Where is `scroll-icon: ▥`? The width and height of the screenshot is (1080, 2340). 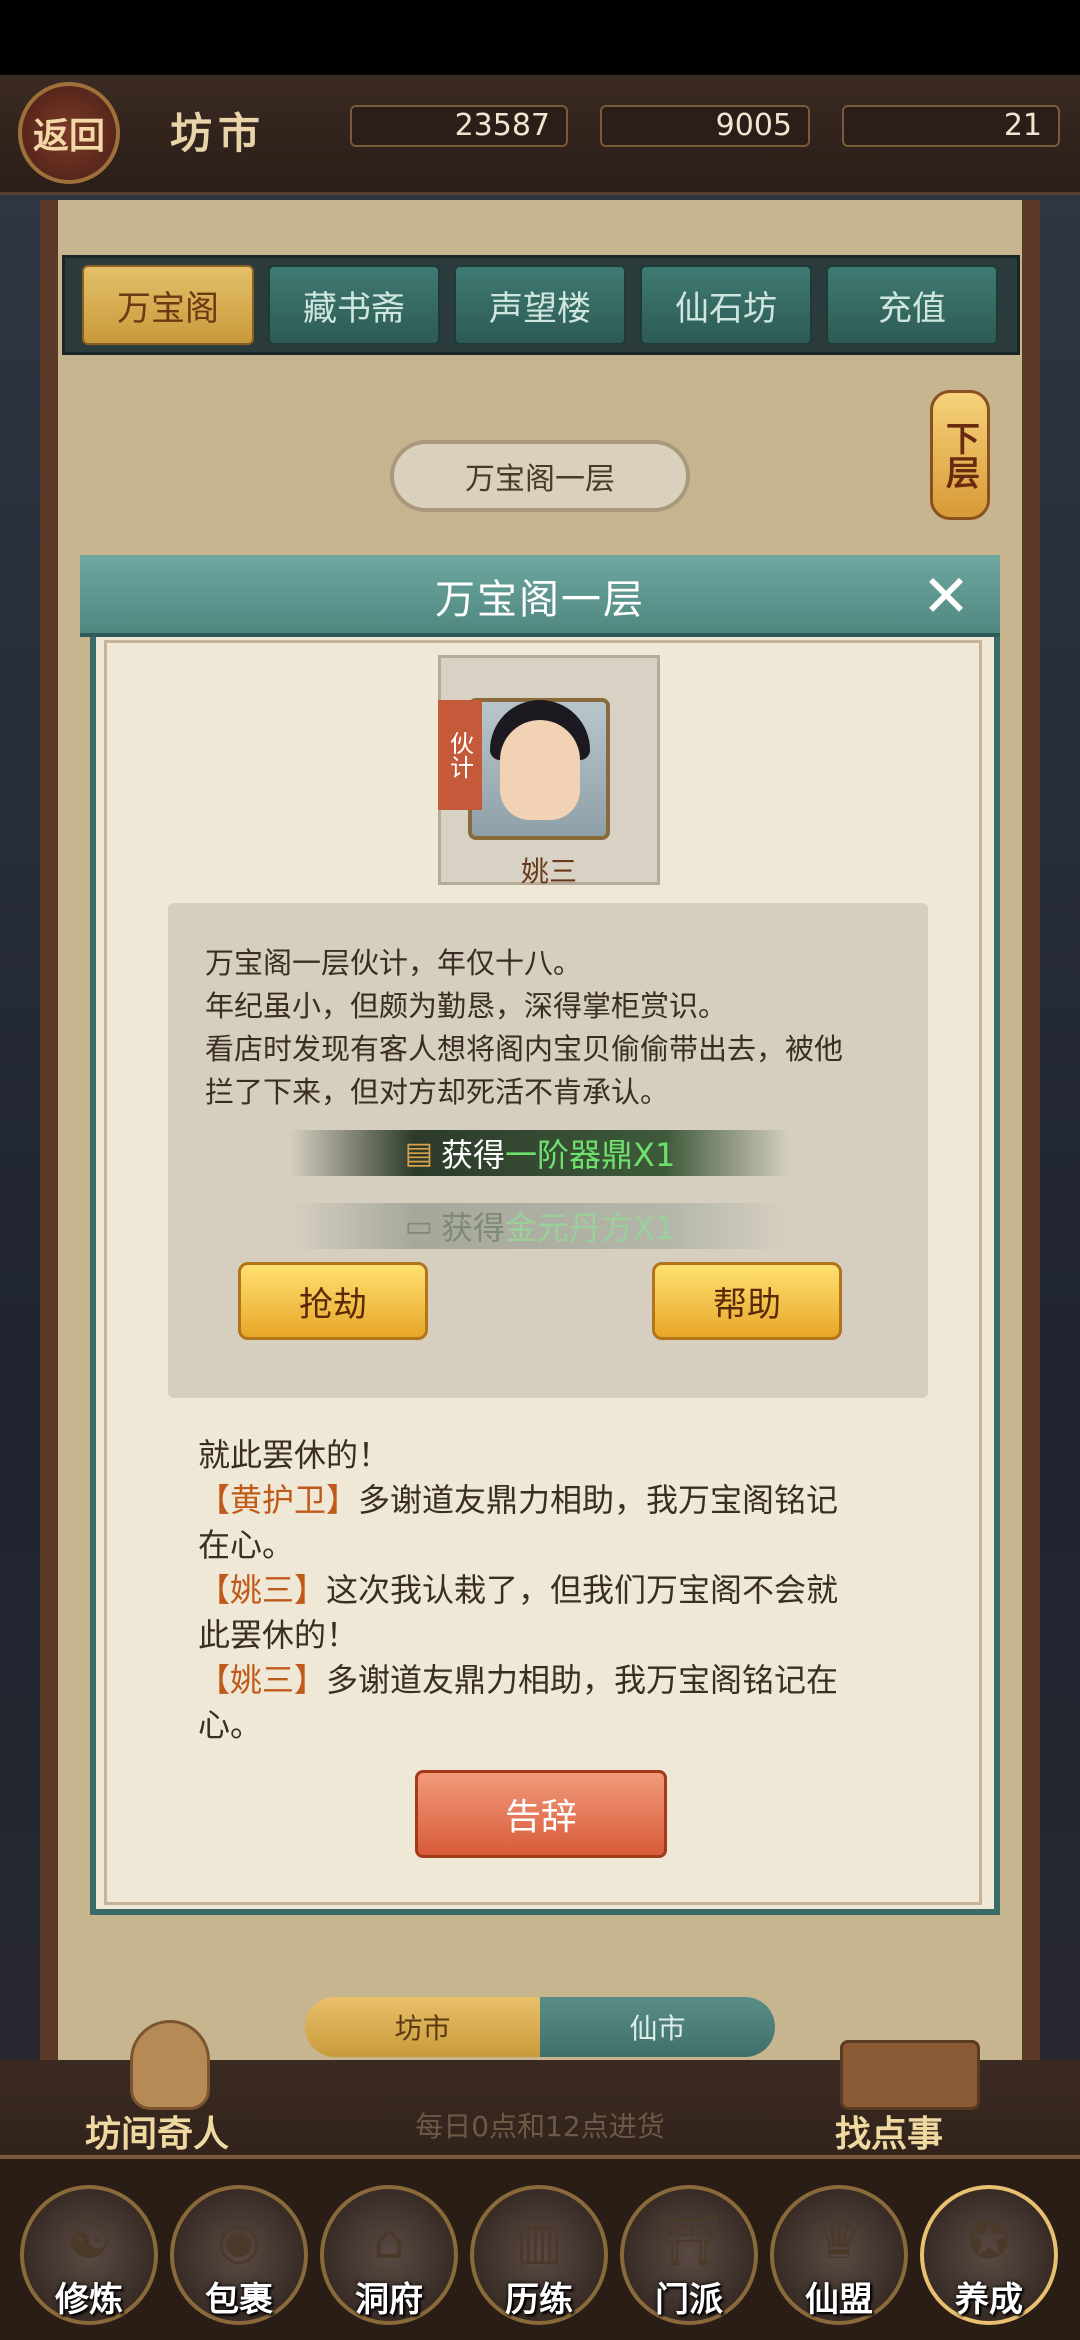 scroll-icon: ▥ is located at coordinates (539, 2241).